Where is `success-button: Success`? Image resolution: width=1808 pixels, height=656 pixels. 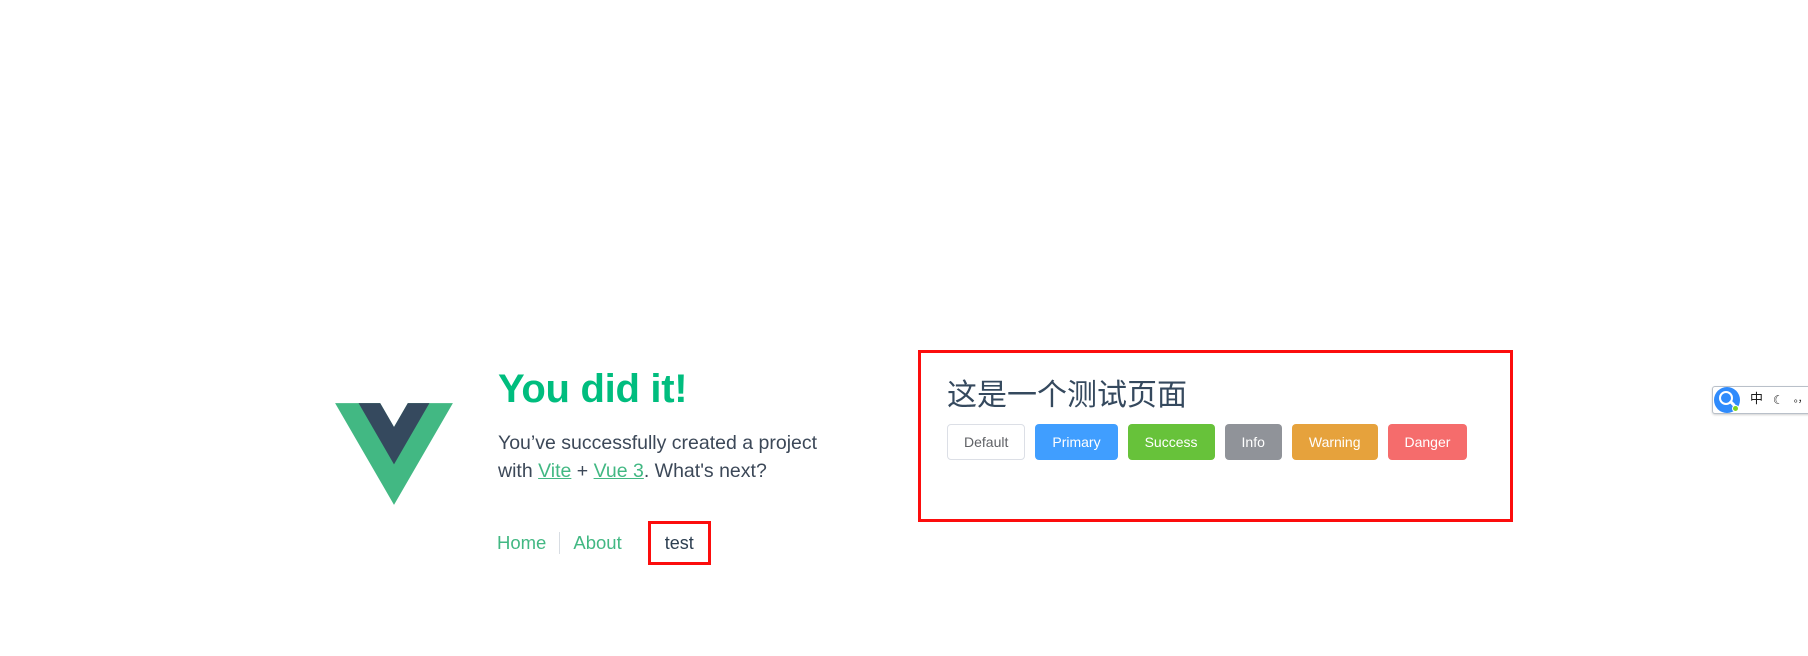 success-button: Success is located at coordinates (1171, 441).